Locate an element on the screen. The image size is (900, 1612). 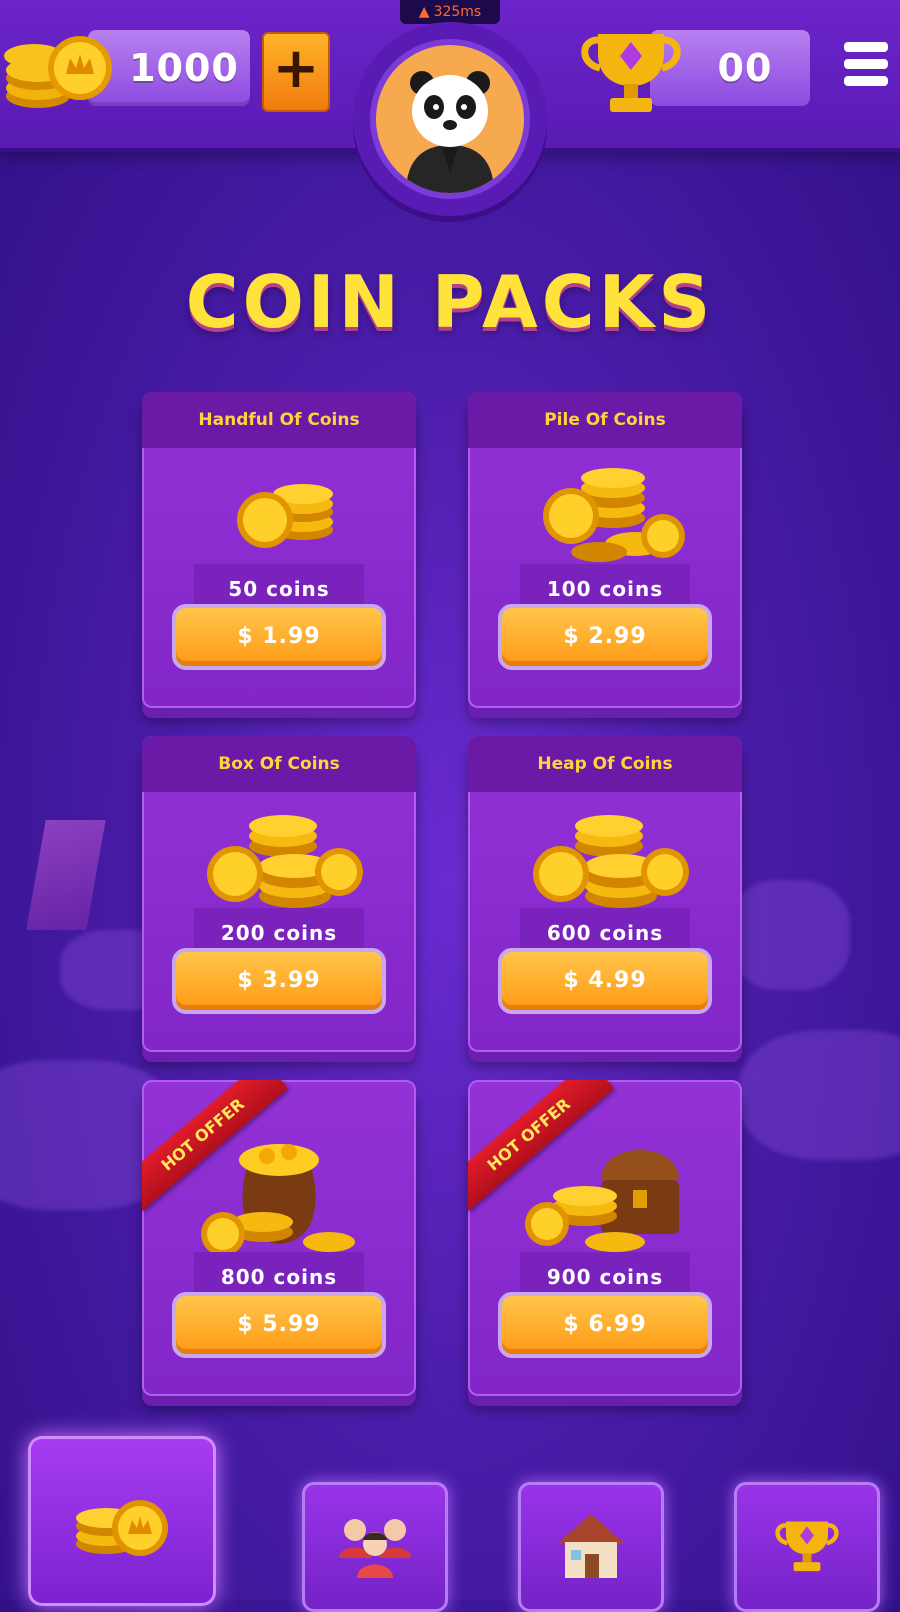
coin-pack-card: HOT OFFER 800 coins $ 5.99 is located at coordinates (279, 1238).